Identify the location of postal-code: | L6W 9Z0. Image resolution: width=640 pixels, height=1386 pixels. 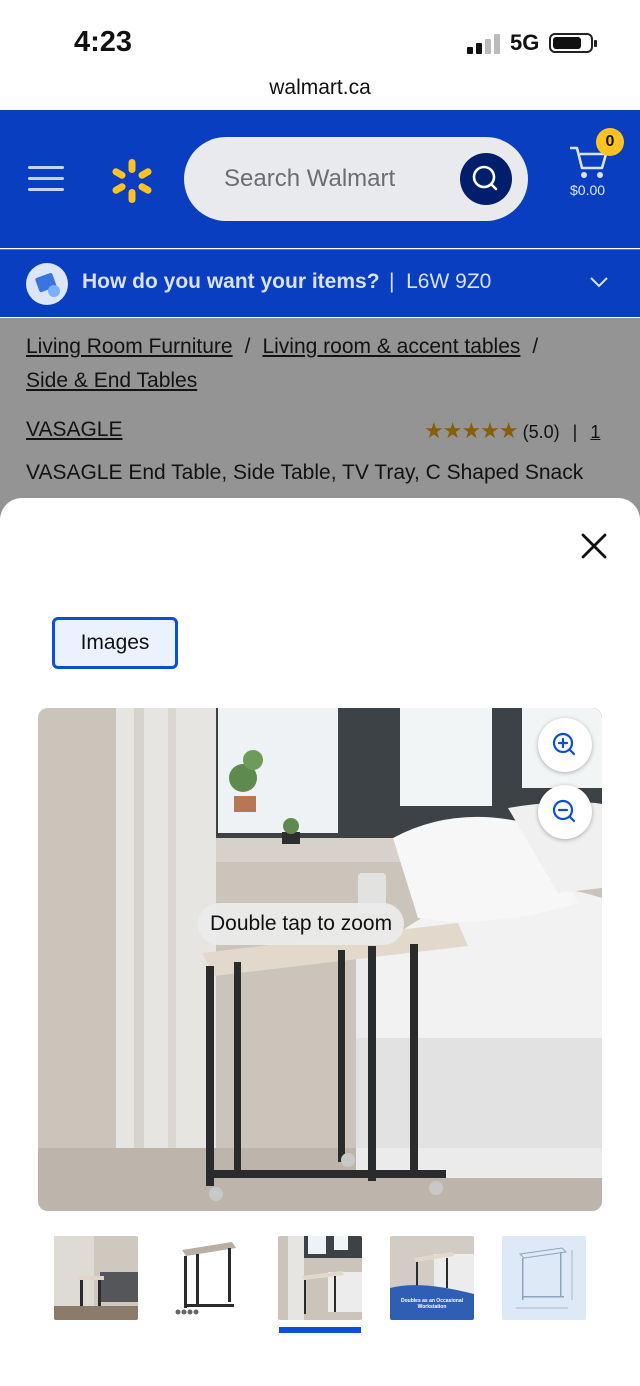
(440, 281).